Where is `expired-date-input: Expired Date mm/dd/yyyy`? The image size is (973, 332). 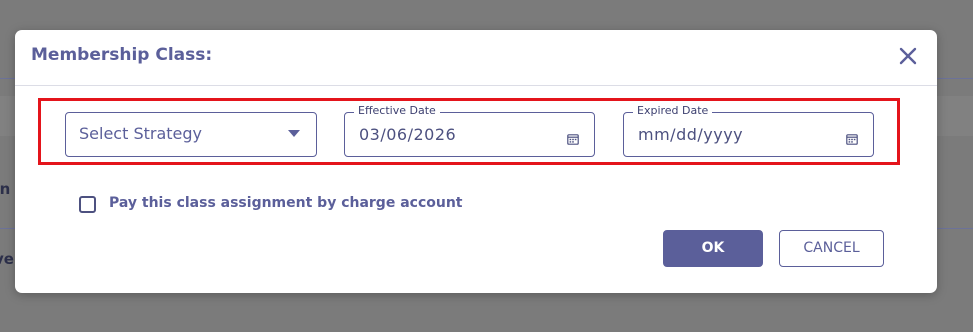
expired-date-input: Expired Date mm/dd/yyyy is located at coordinates (748, 130).